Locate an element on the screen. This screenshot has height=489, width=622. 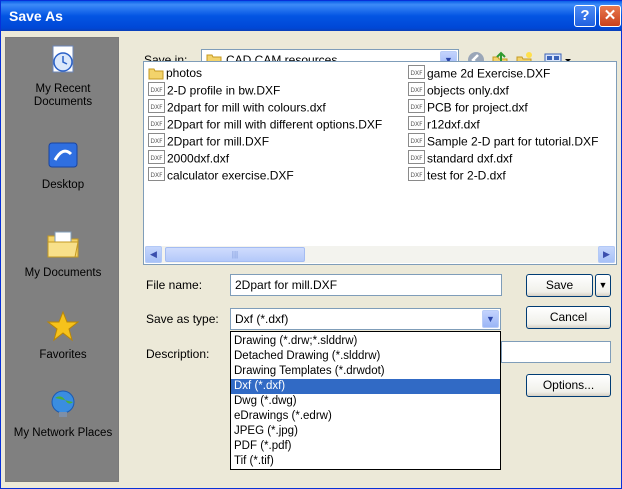
list-item: DXF 2000dxf.dxf is located at coordinates (188, 158).